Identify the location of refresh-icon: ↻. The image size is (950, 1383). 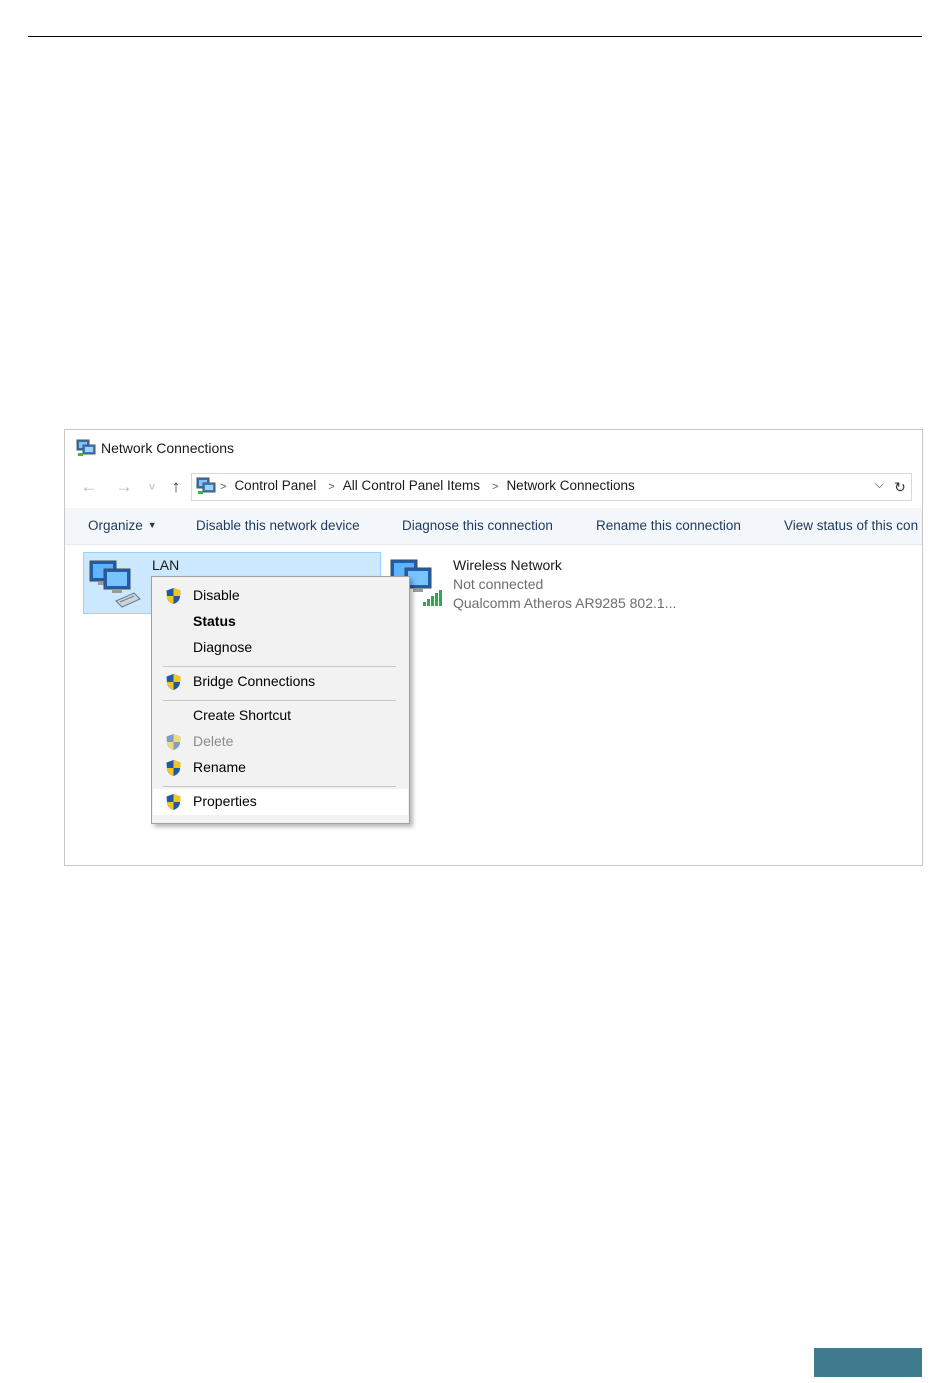
(900, 487).